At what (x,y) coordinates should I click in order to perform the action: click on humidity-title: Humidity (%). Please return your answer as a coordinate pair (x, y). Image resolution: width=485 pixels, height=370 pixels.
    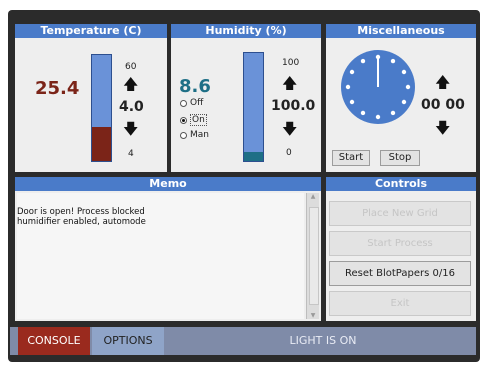
    Looking at the image, I should click on (246, 31).